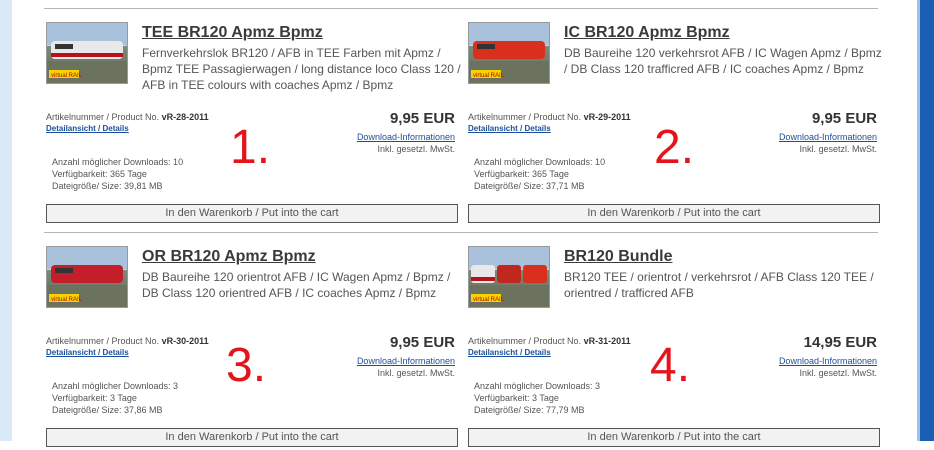 Image resolution: width=934 pixels, height=450 pixels. What do you see at coordinates (670, 365) in the screenshot?
I see `annotation-number-4: 4.` at bounding box center [670, 365].